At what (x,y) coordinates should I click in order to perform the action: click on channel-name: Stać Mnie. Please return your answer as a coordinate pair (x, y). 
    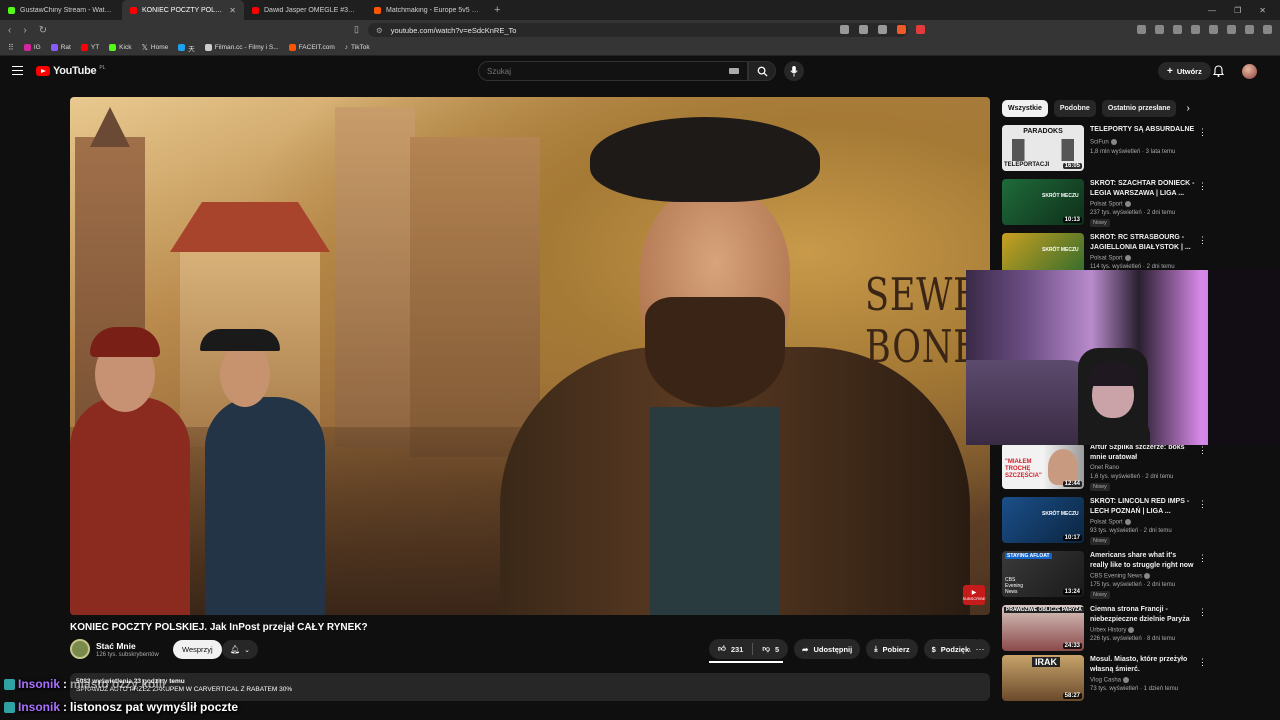
    Looking at the image, I should click on (116, 646).